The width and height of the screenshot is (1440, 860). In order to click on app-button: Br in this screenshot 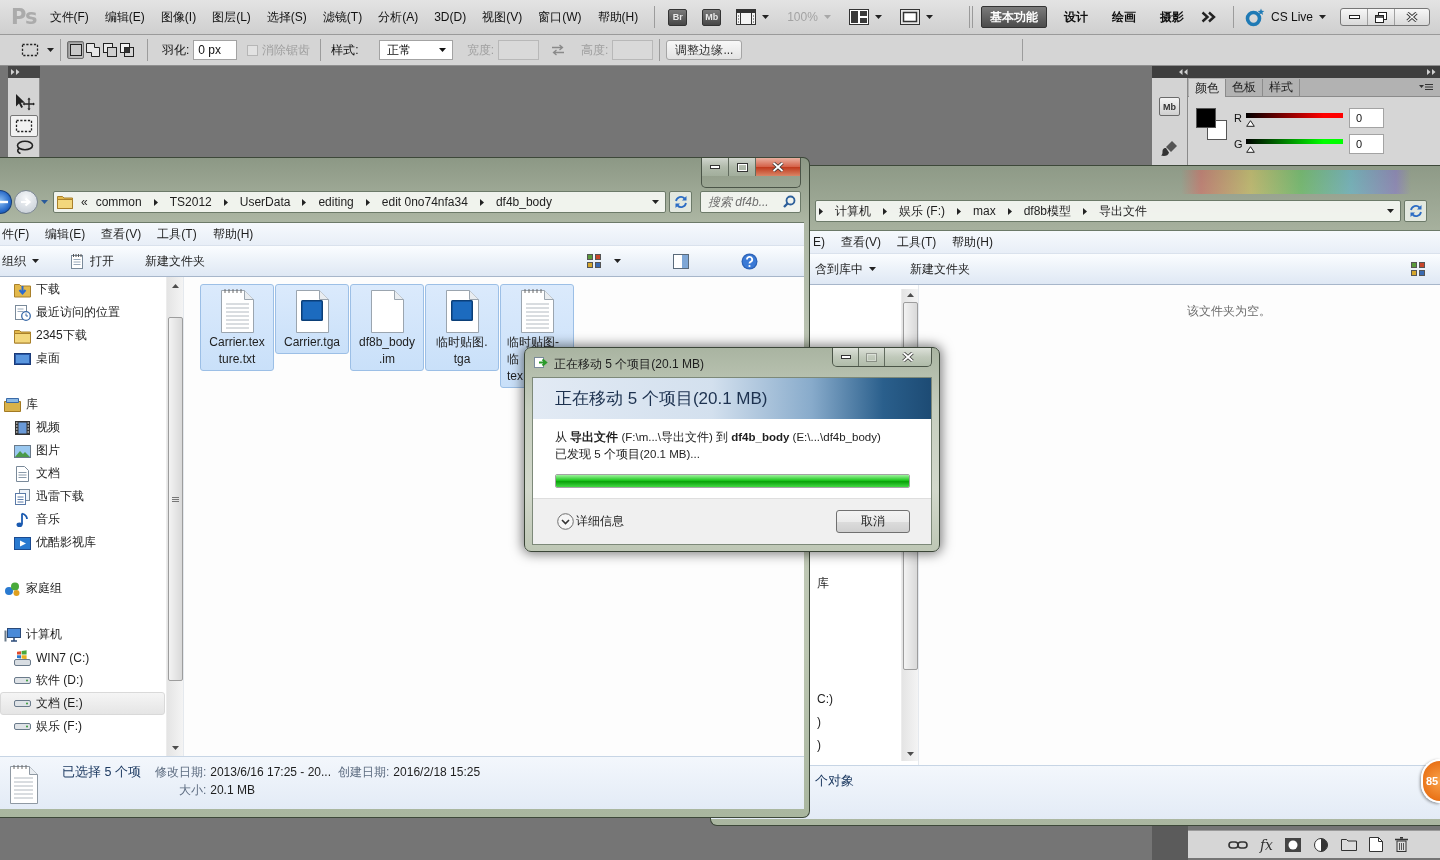, I will do `click(678, 17)`.